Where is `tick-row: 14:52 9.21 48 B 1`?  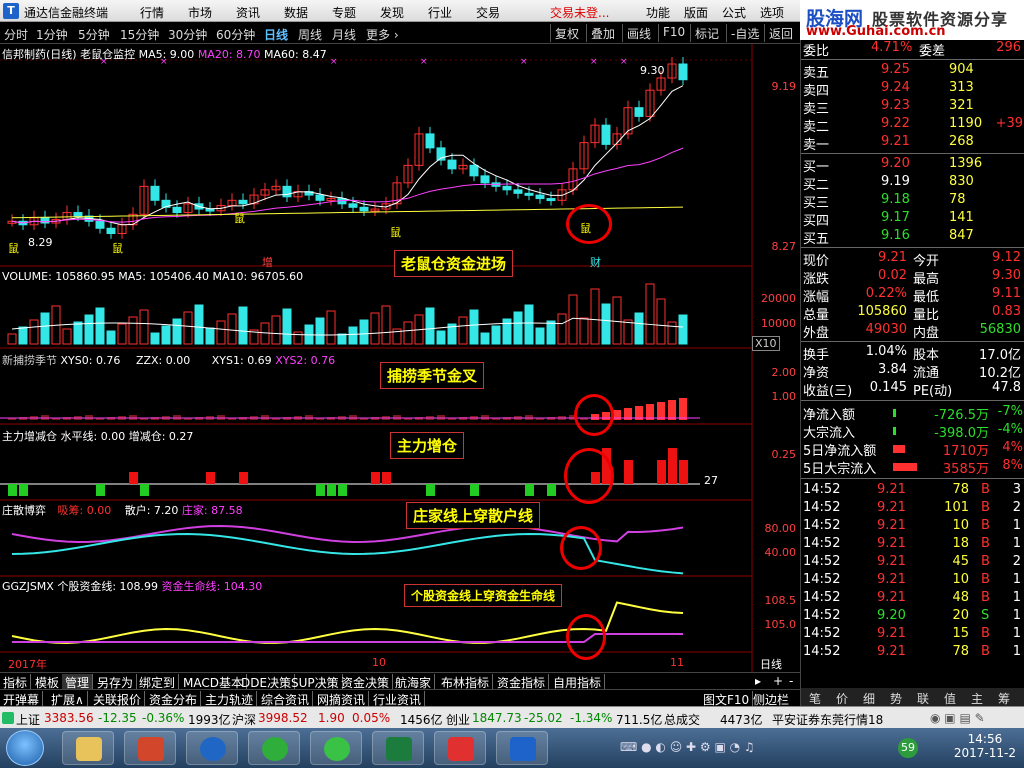
tick-row: 14:52 9.21 48 B 1 is located at coordinates (912, 599).